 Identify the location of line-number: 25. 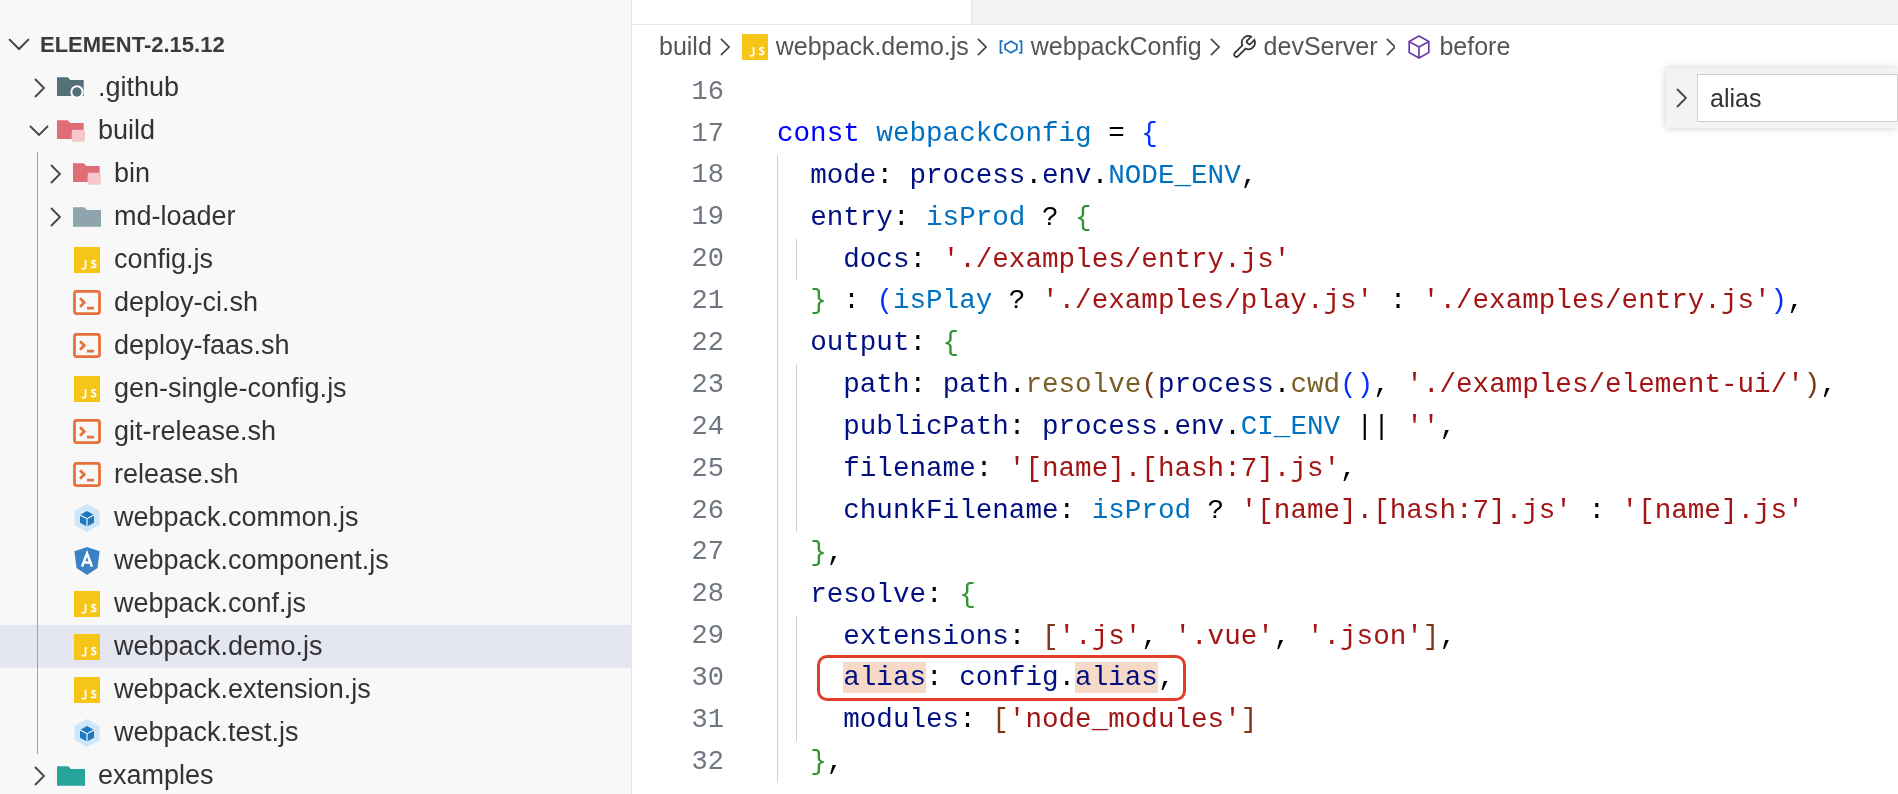
(707, 469).